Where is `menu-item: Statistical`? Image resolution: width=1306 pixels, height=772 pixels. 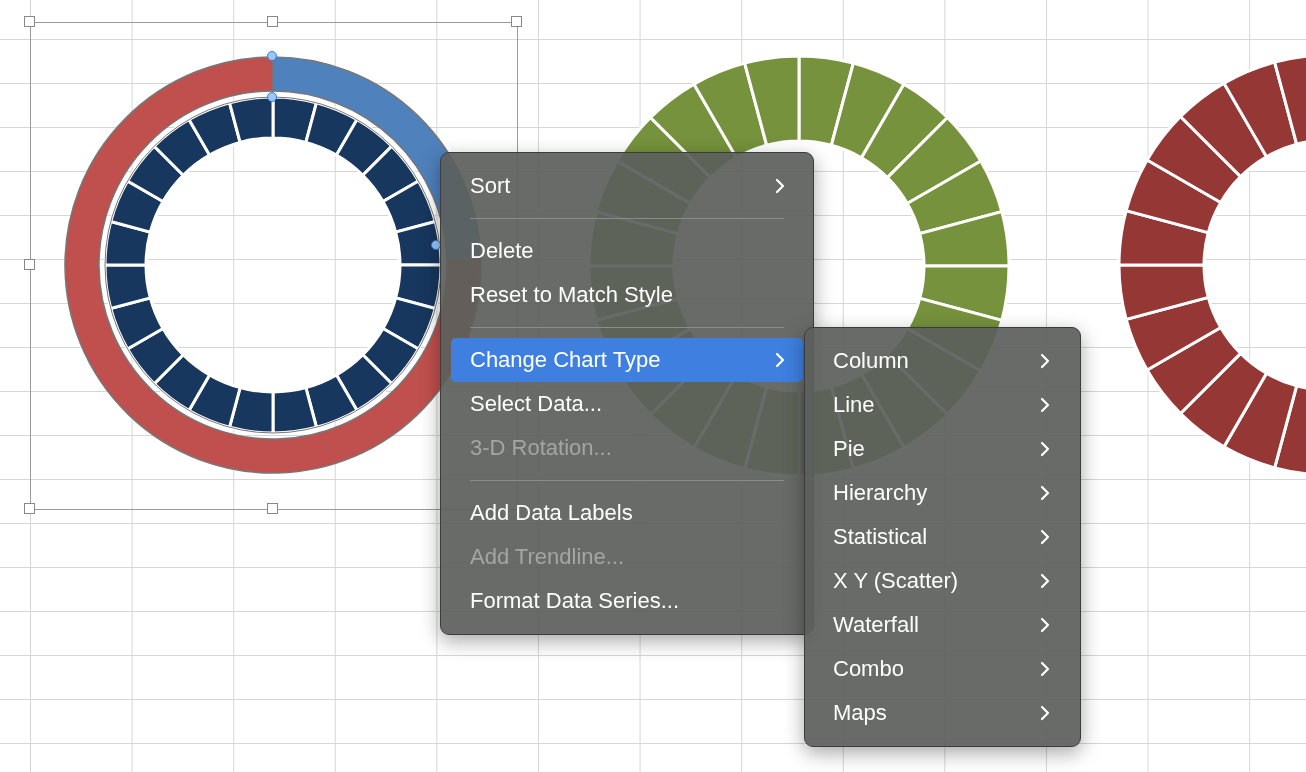 menu-item: Statistical is located at coordinates (942, 537).